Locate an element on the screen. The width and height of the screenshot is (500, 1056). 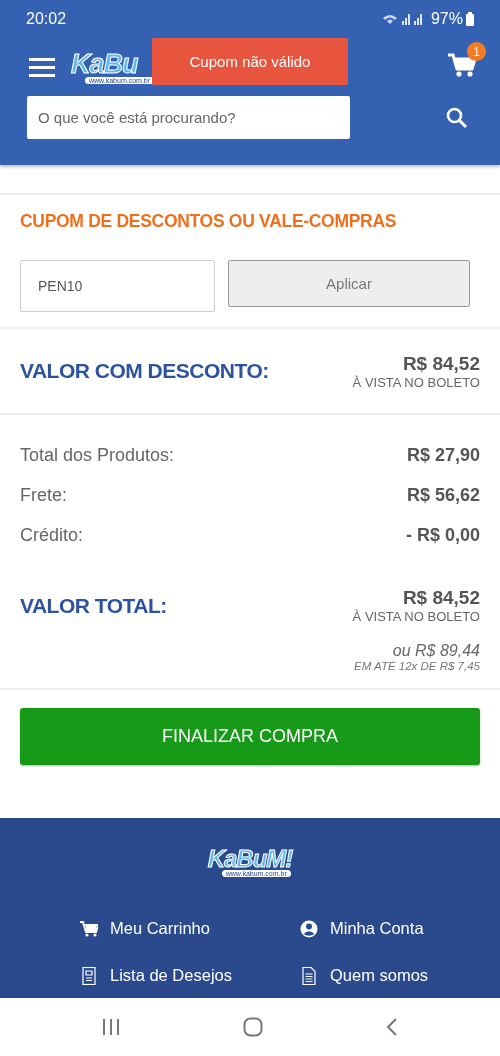
search-icon is located at coordinates (457, 117).